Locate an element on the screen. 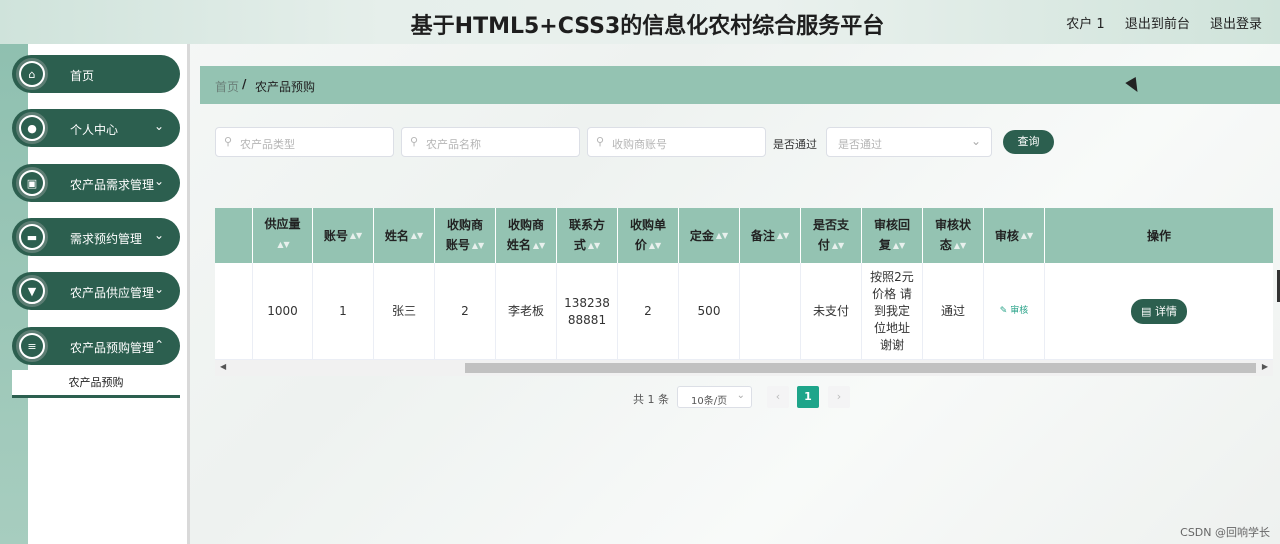 This screenshot has height=544, width=1280. scrollbar-thumb is located at coordinates (860, 368).